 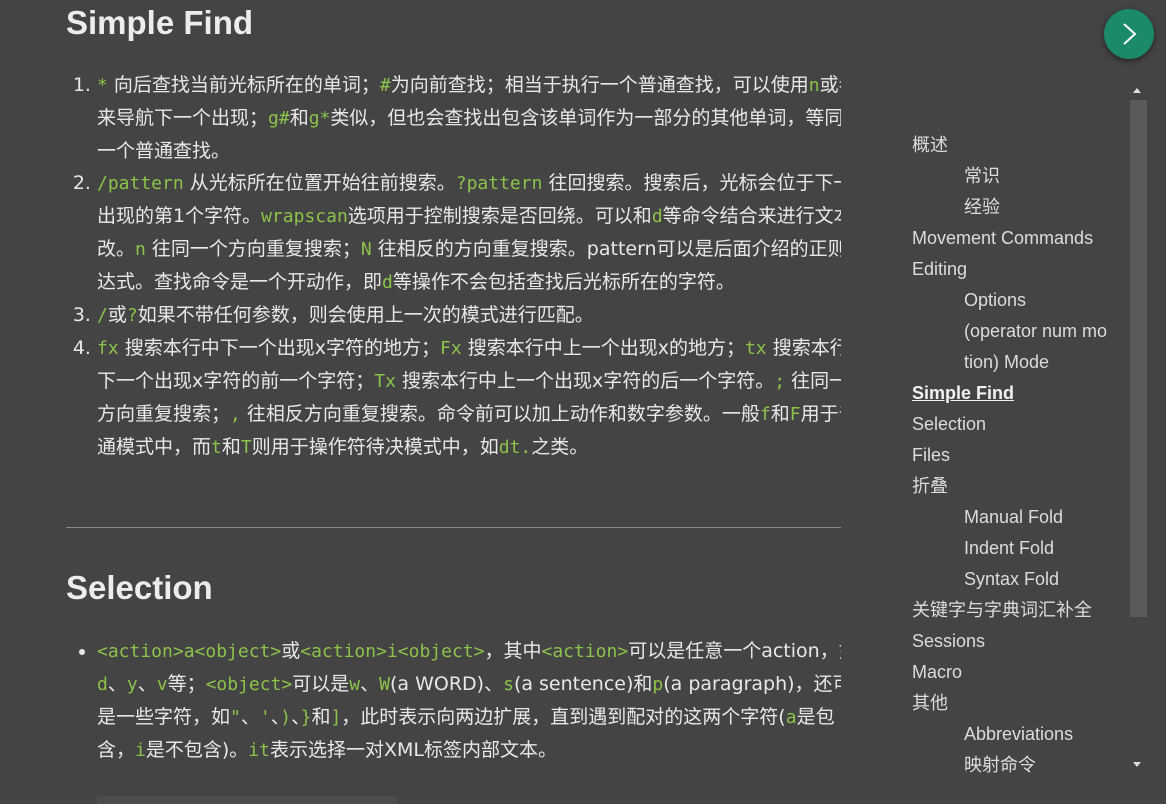 I want to click on inline-code: F, so click(x=795, y=414).